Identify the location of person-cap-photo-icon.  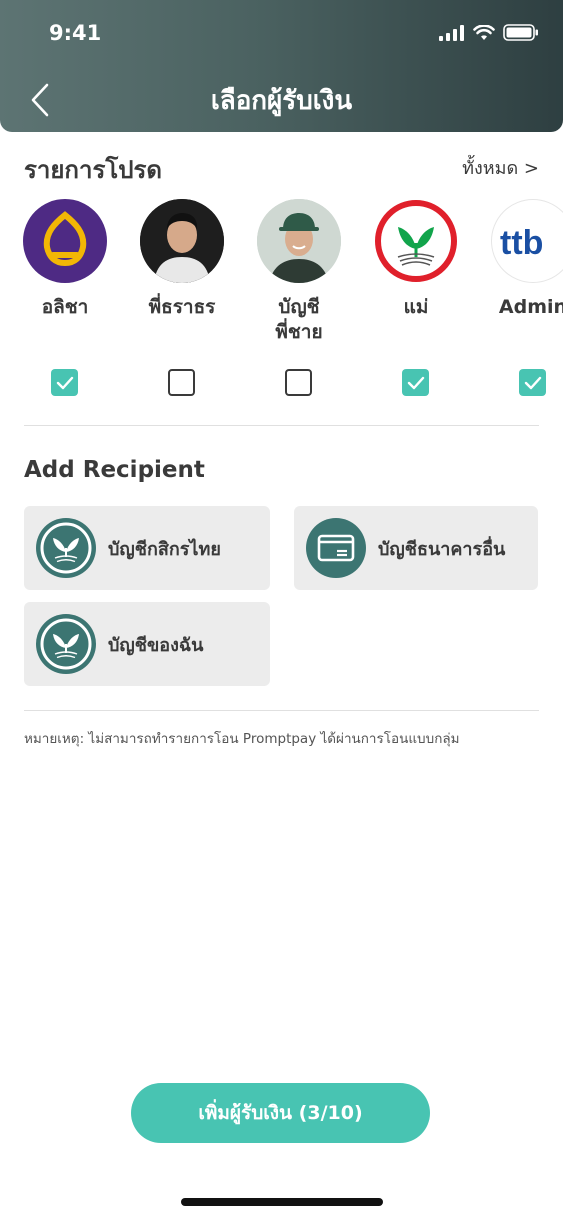
(299, 241).